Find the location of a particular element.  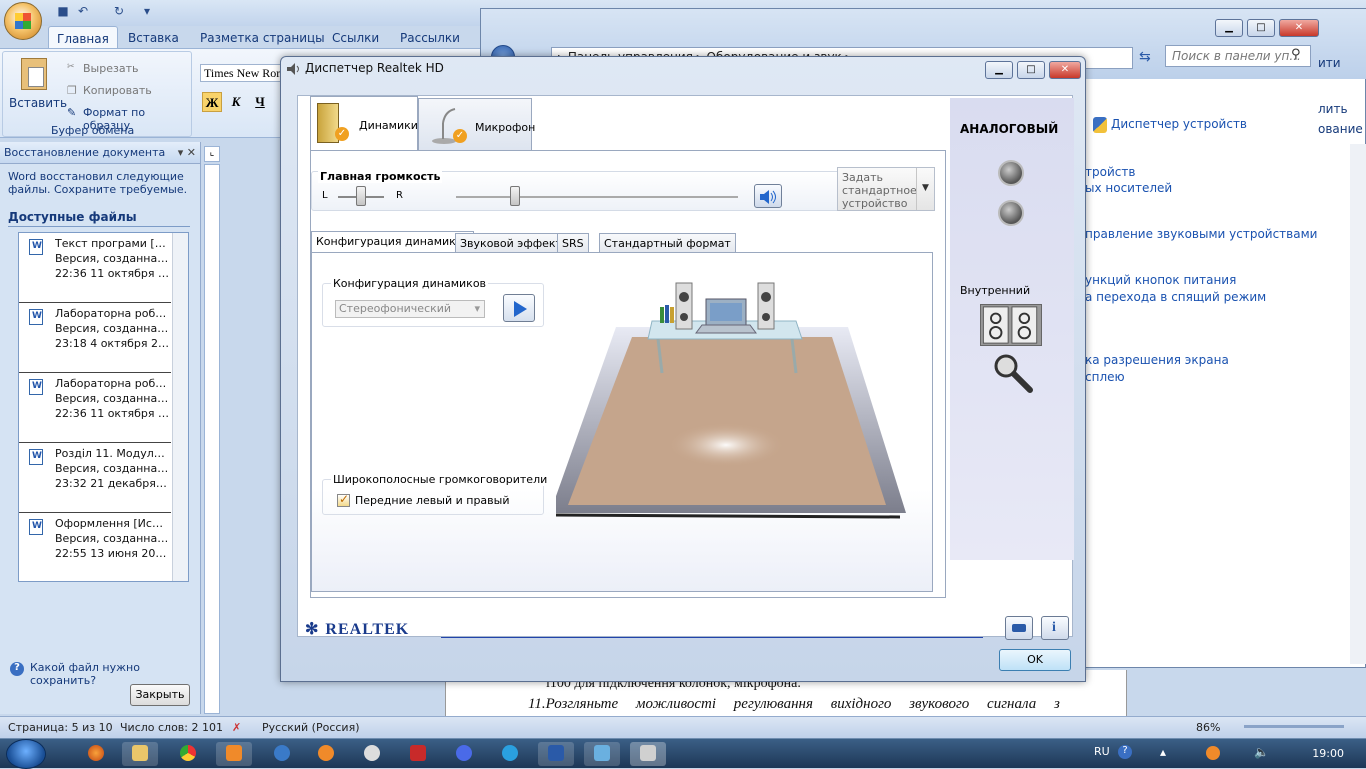

skype-taskbar-button is located at coordinates (510, 754).